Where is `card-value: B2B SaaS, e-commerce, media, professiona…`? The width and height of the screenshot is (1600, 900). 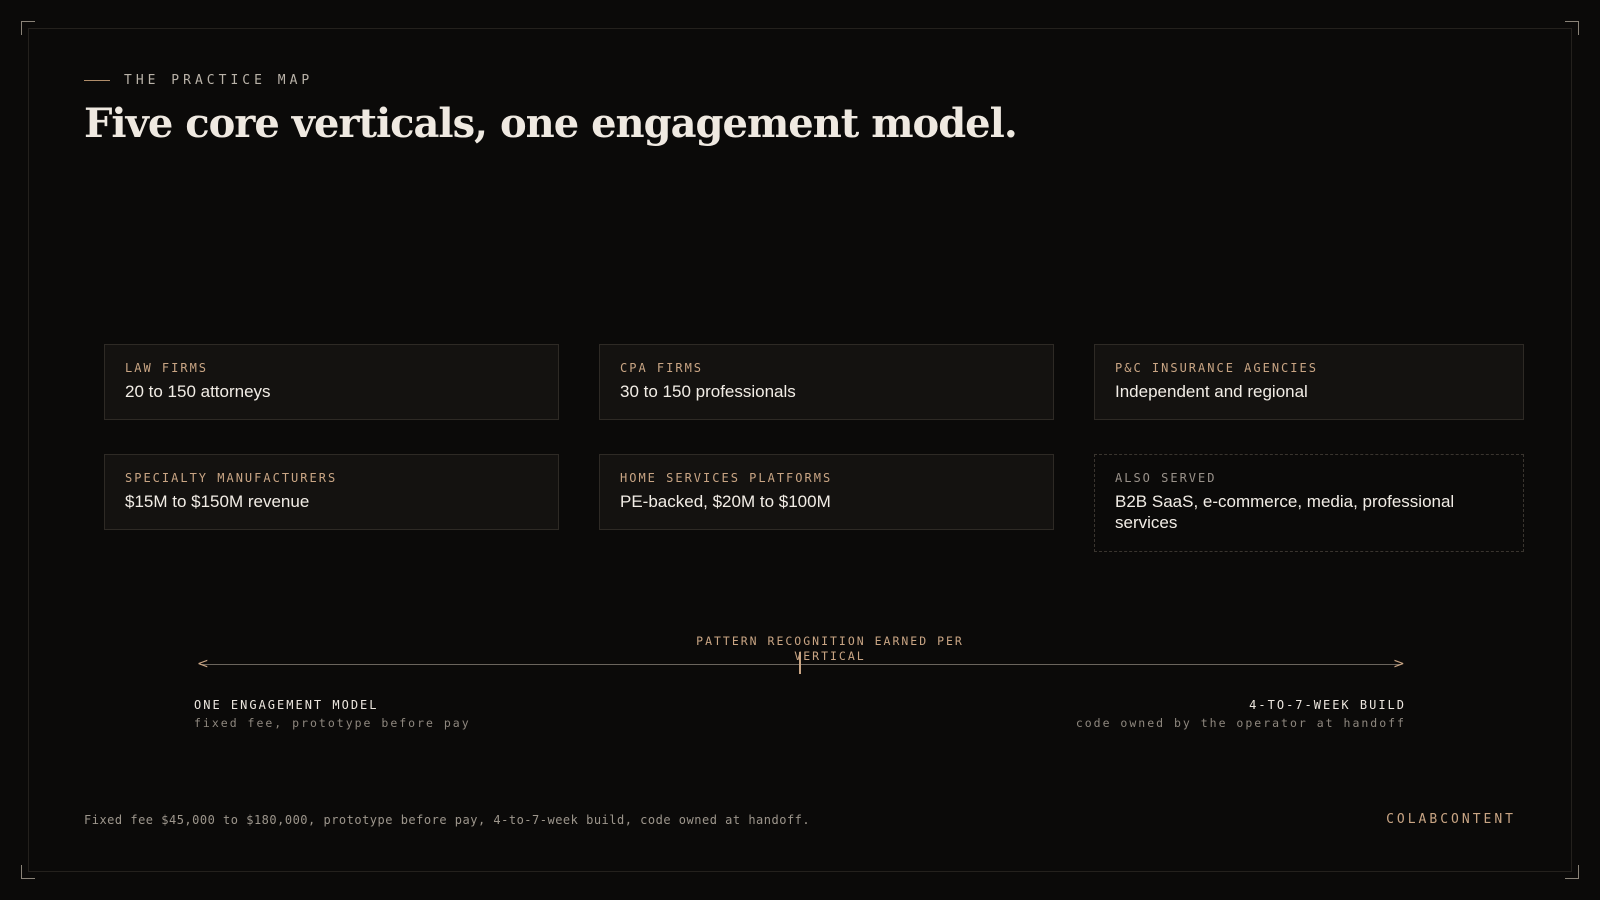 card-value: B2B SaaS, e-commerce, media, professiona… is located at coordinates (1285, 512).